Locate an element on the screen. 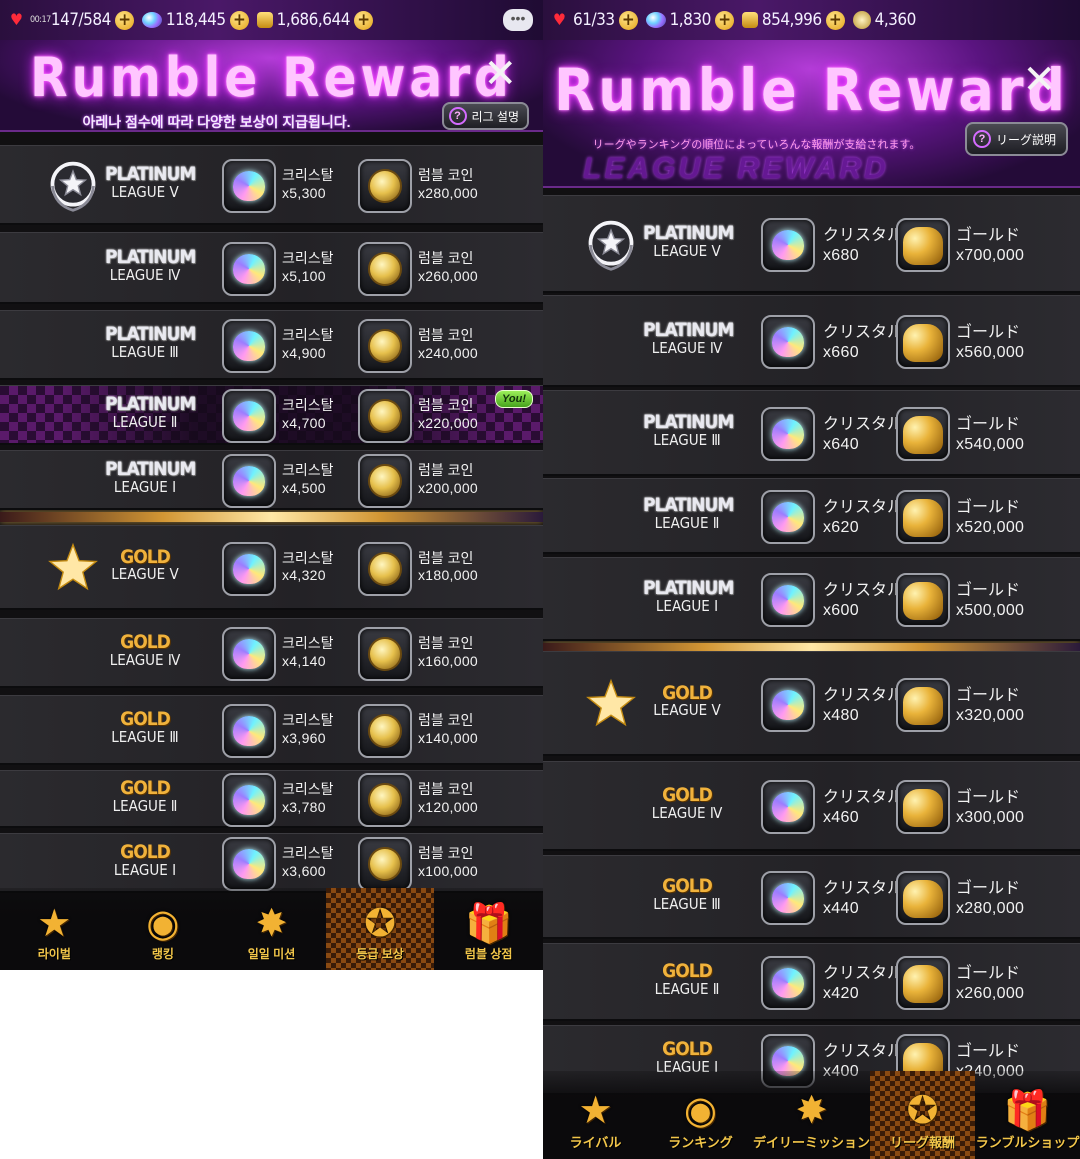 Image resolution: width=1080 pixels, height=1159 pixels. crystal-reward-name: クリスタル is located at coordinates (863, 424).